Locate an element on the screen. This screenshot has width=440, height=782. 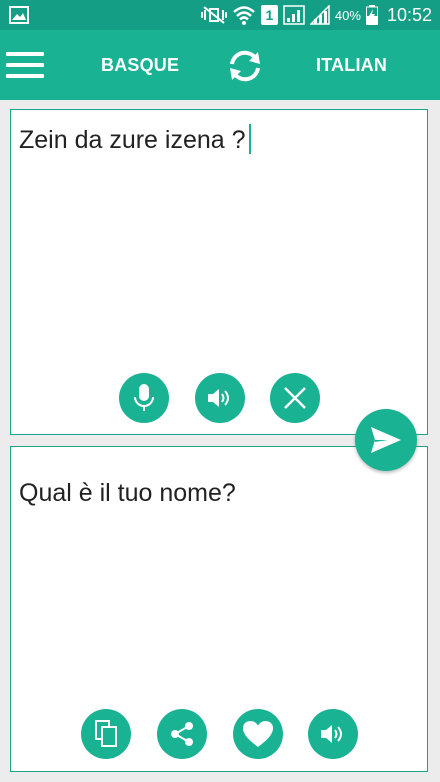
source-text-input: Zein da zure izena ? is located at coordinates (135, 139).